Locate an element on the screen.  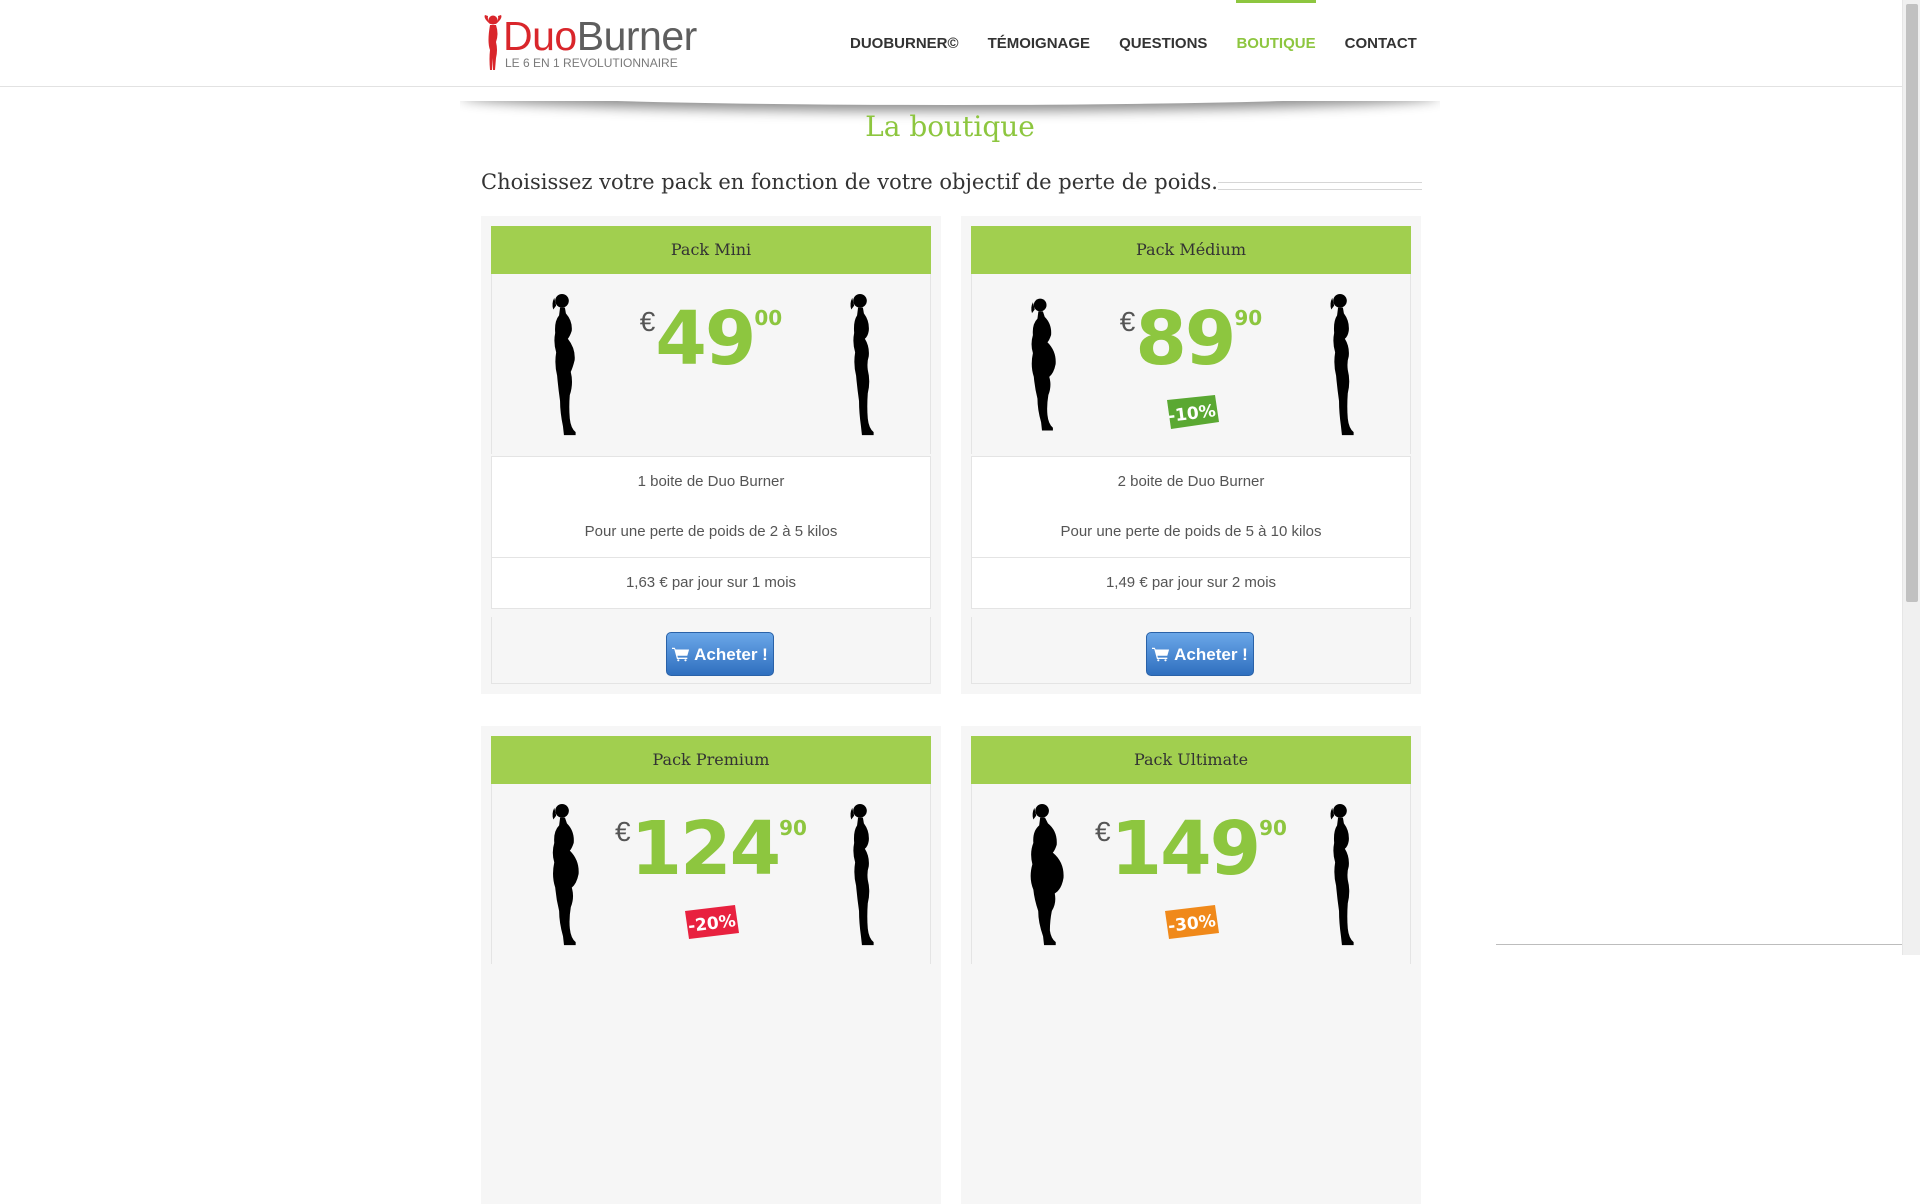
nav-item-questions: QUESTIONS is located at coordinates (1163, 43).